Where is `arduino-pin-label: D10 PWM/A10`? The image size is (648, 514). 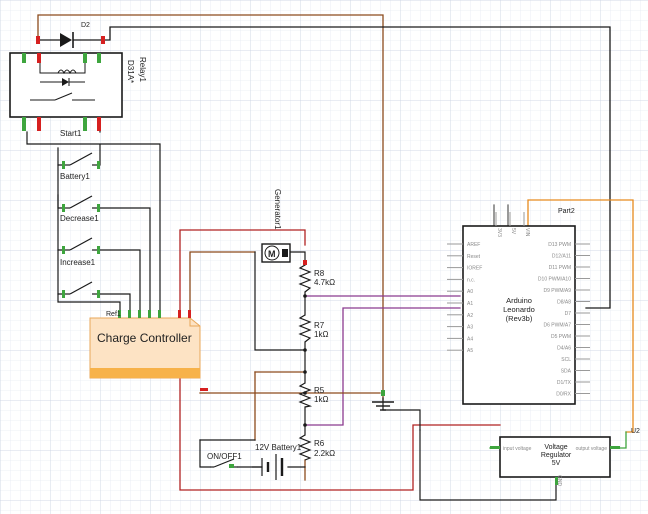 arduino-pin-label: D10 PWM/A10 is located at coordinates (554, 280).